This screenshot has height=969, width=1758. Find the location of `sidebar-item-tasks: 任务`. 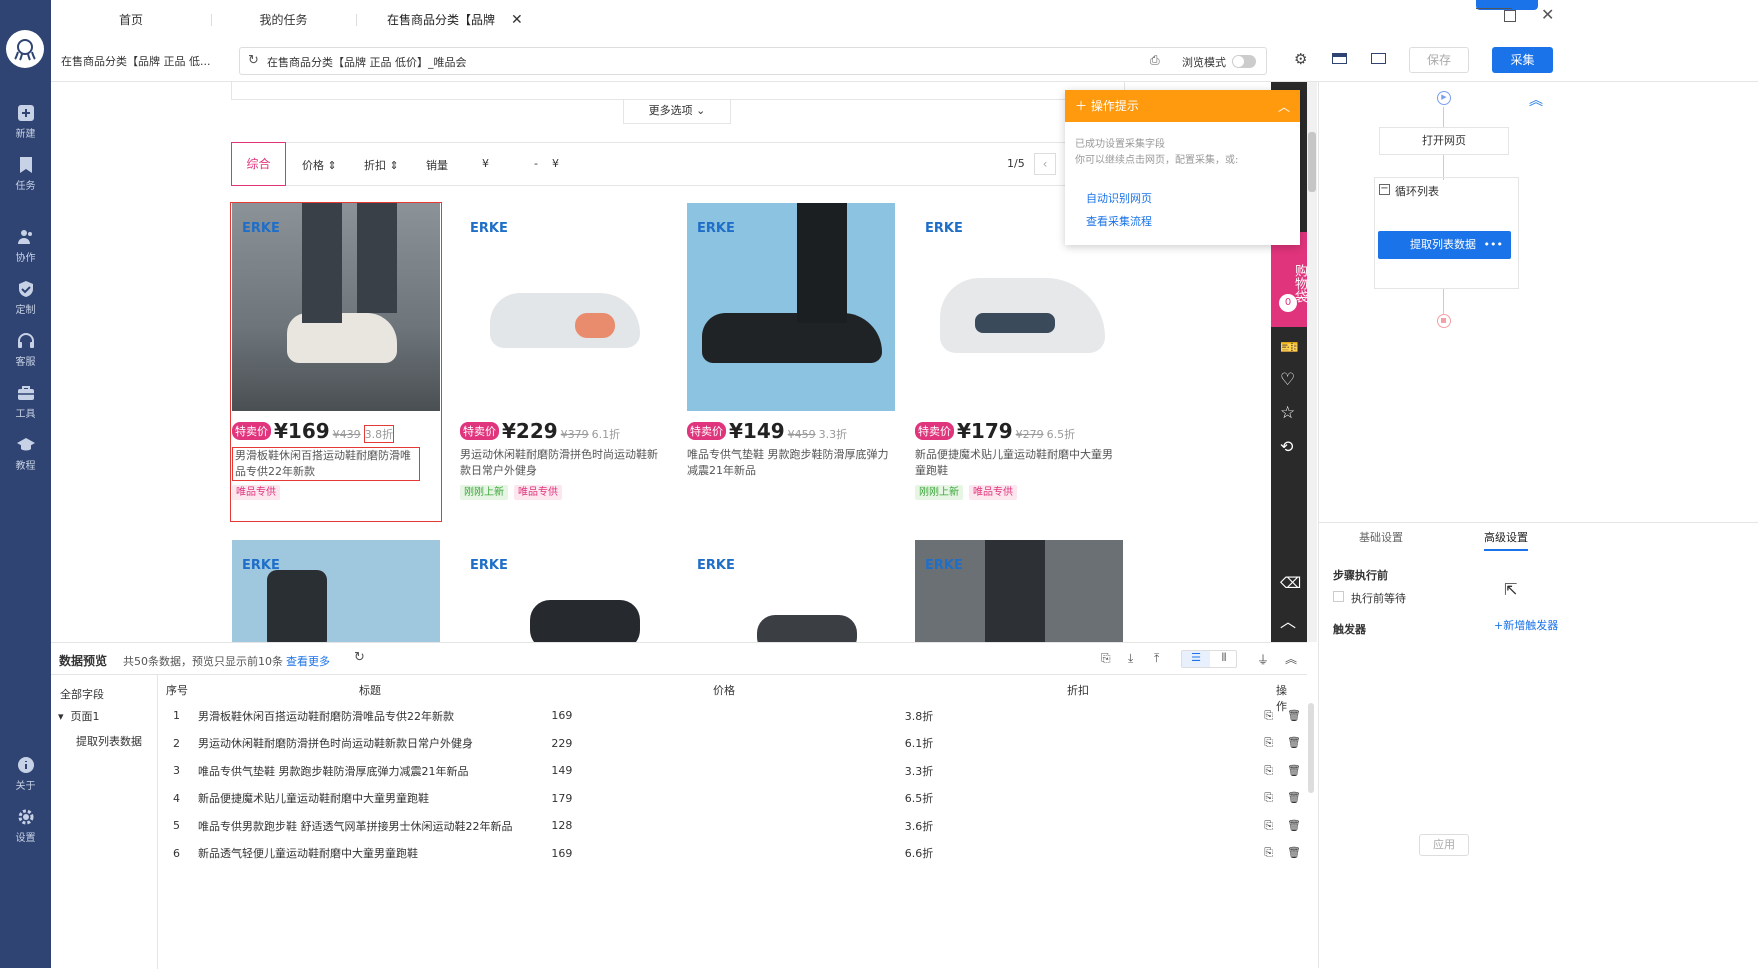

sidebar-item-tasks: 任务 is located at coordinates (25, 173).